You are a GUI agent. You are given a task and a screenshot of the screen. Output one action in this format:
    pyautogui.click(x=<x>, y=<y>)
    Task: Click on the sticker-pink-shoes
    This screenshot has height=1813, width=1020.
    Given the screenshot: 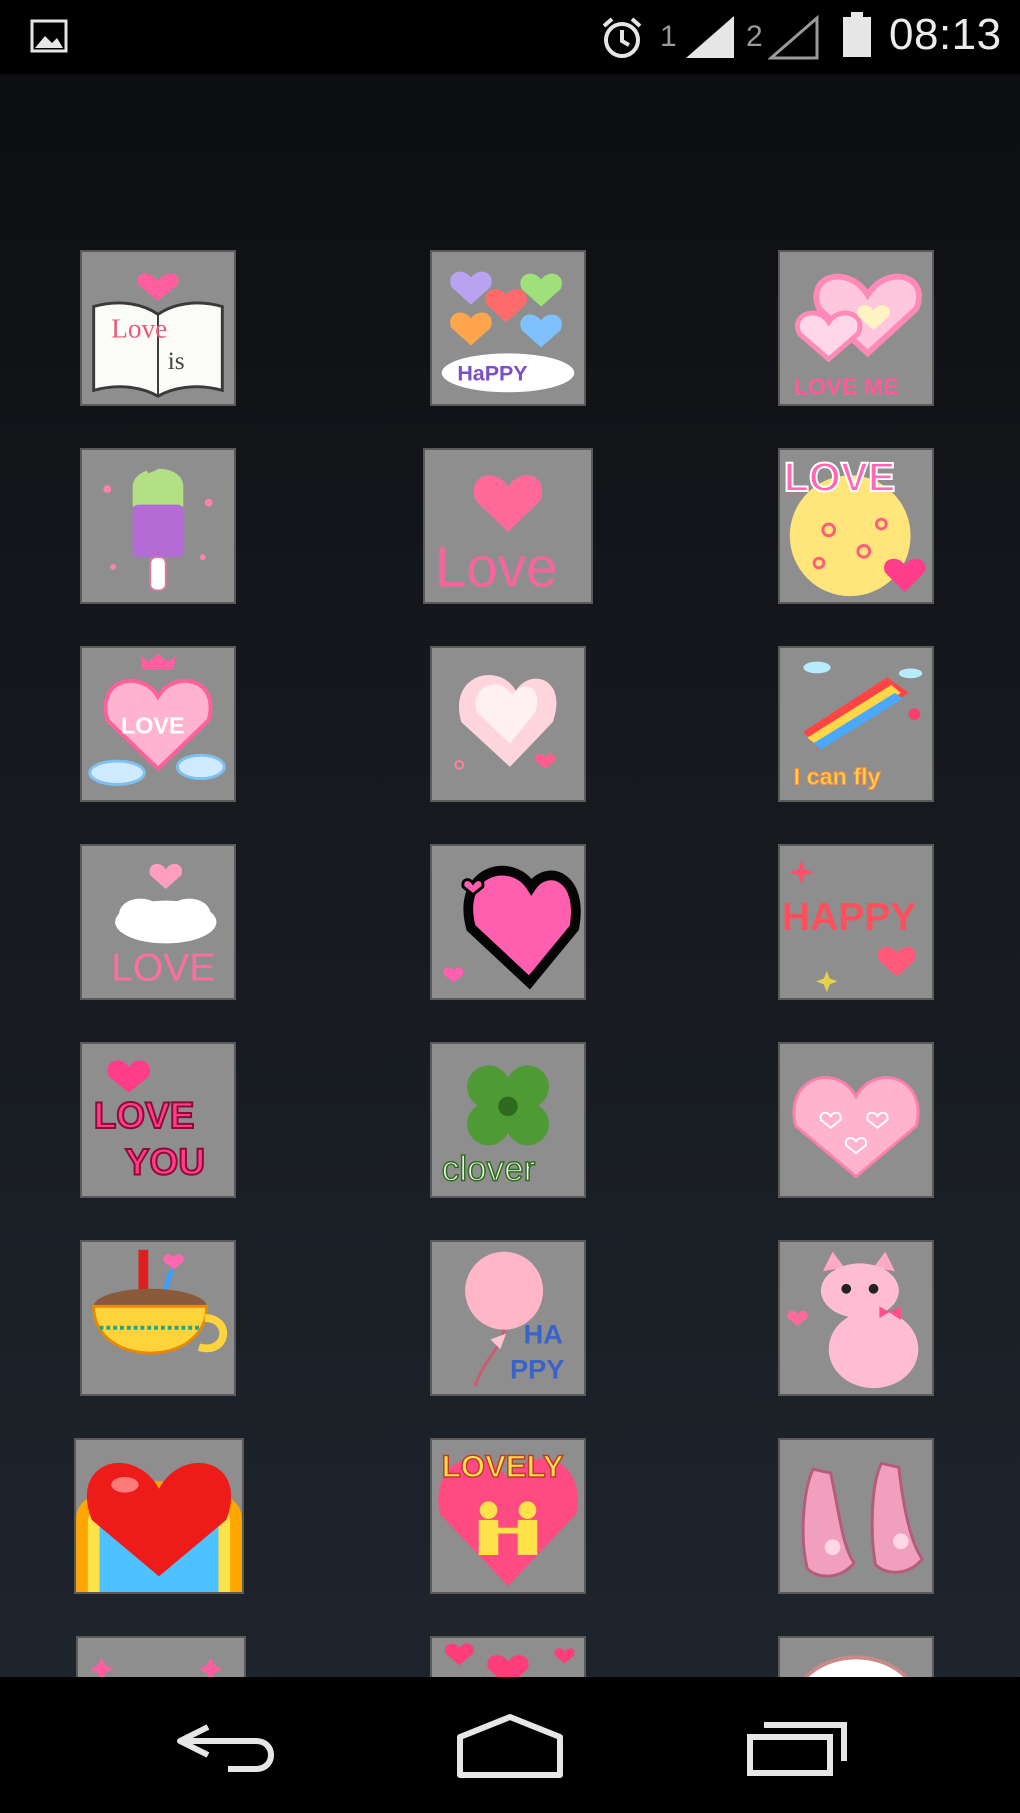 What is the action you would take?
    pyautogui.click(x=856, y=1516)
    